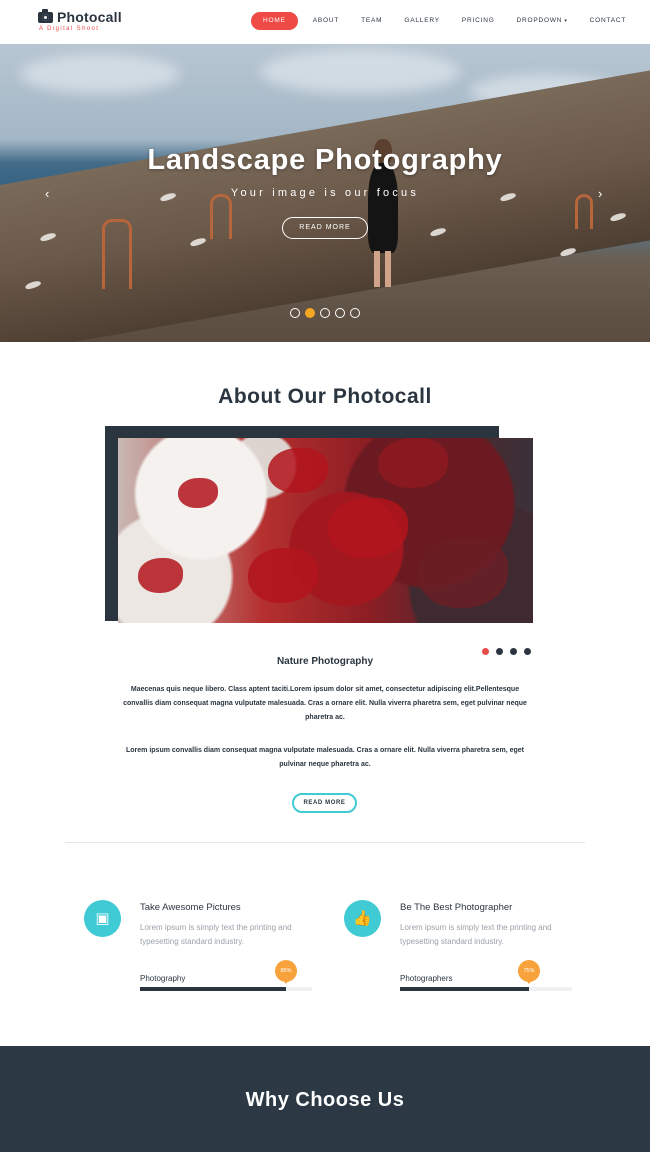 Image resolution: width=650 pixels, height=1152 pixels. What do you see at coordinates (566, 21) in the screenshot?
I see `chevron-down-icon: ▾` at bounding box center [566, 21].